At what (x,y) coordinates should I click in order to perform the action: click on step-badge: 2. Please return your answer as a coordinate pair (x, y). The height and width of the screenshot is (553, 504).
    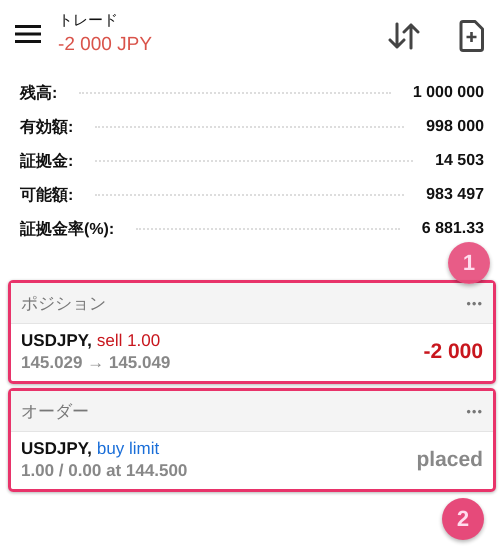
    Looking at the image, I should click on (463, 519).